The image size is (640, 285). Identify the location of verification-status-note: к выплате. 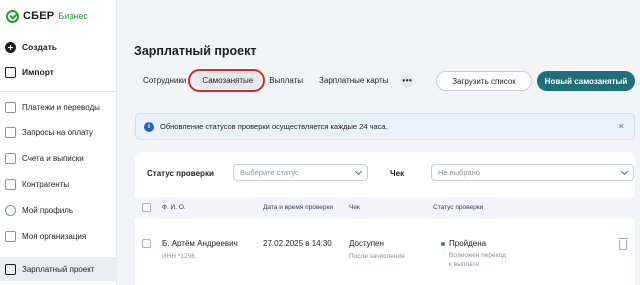
(464, 264).